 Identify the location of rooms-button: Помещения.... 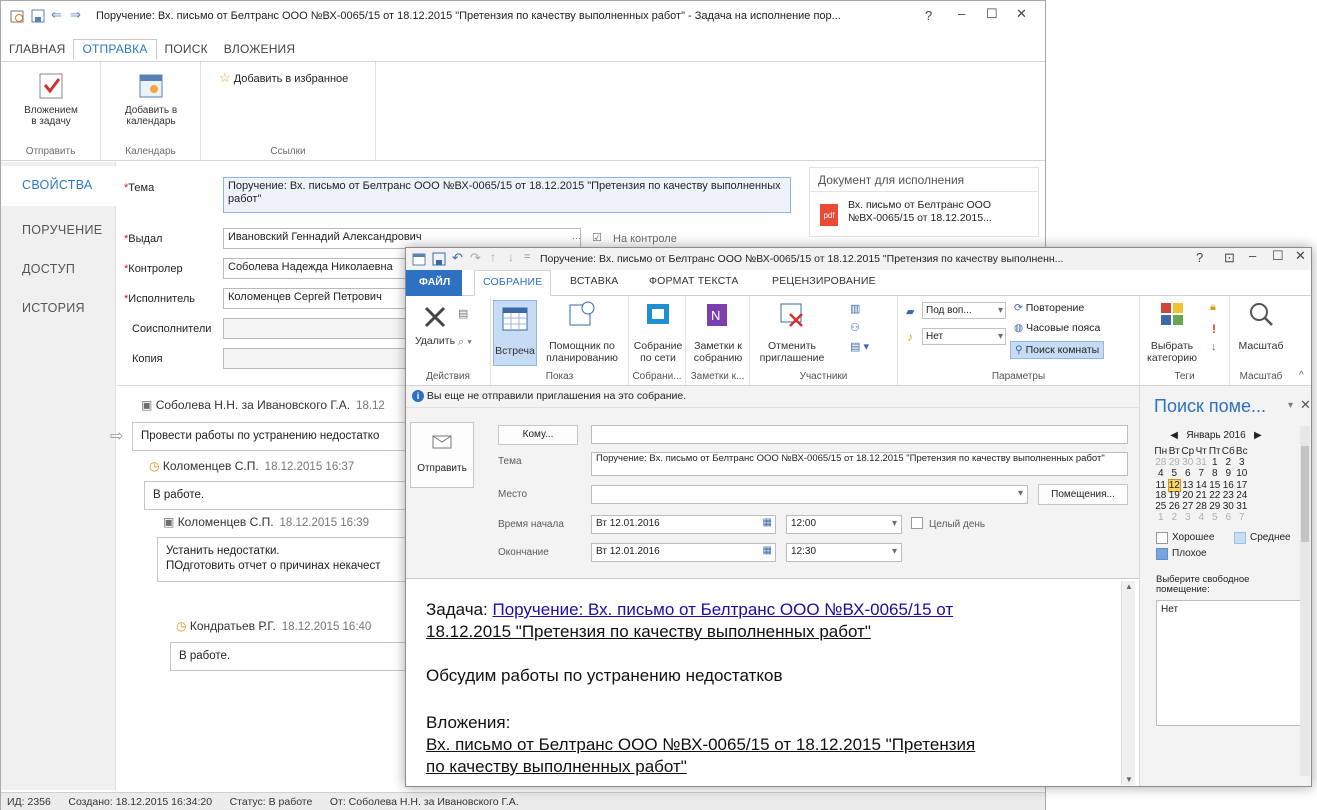
(1083, 494).